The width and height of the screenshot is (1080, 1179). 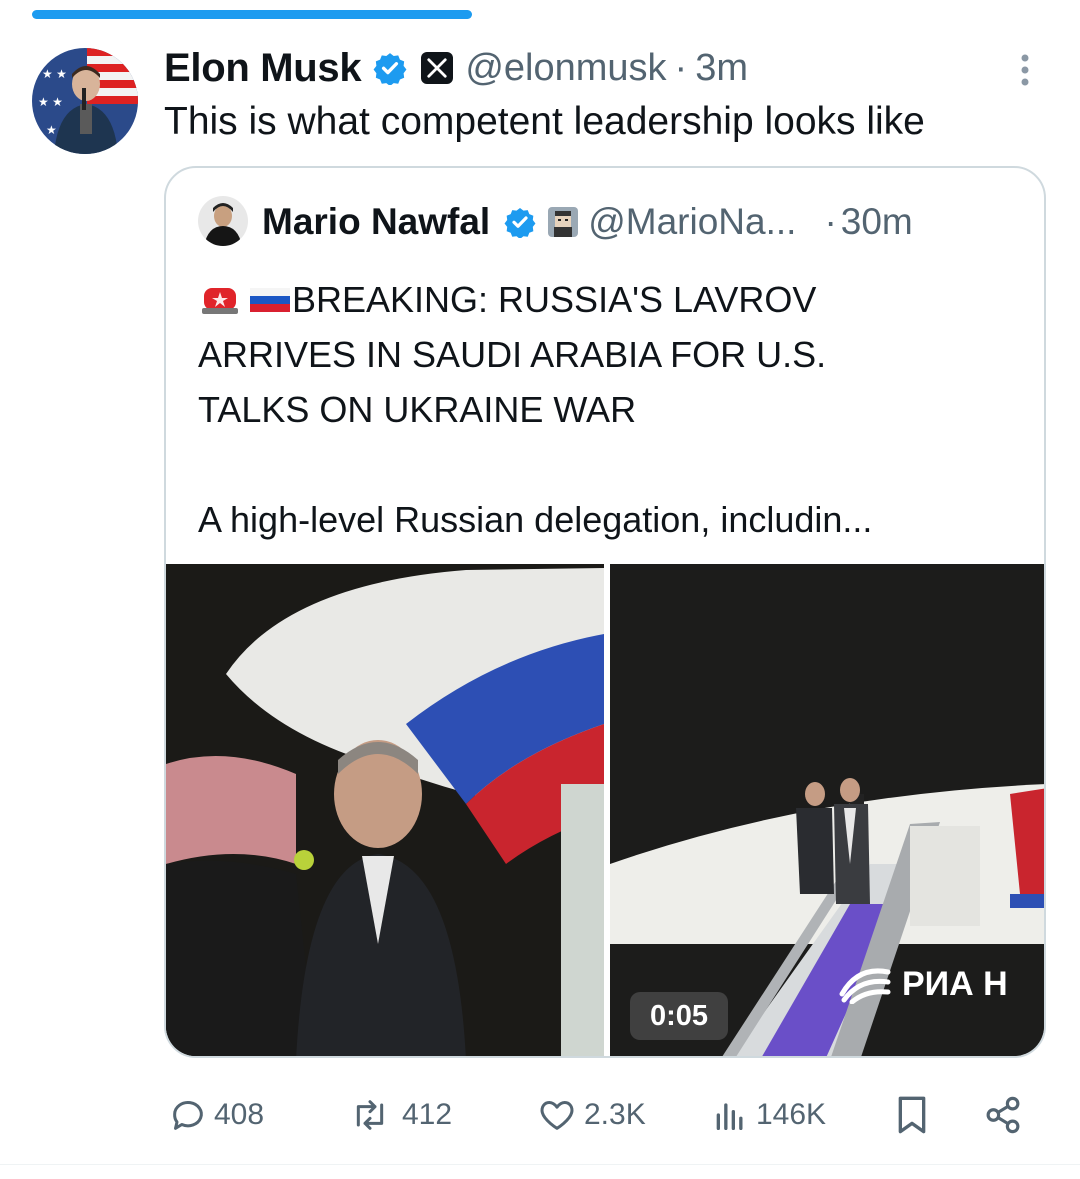 I want to click on repost-count: 412, so click(x=427, y=1114).